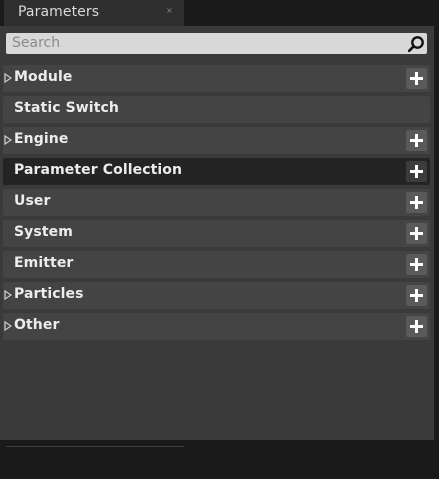 This screenshot has width=439, height=479. Describe the element at coordinates (49, 294) in the screenshot. I see `category-label: Particles` at that location.